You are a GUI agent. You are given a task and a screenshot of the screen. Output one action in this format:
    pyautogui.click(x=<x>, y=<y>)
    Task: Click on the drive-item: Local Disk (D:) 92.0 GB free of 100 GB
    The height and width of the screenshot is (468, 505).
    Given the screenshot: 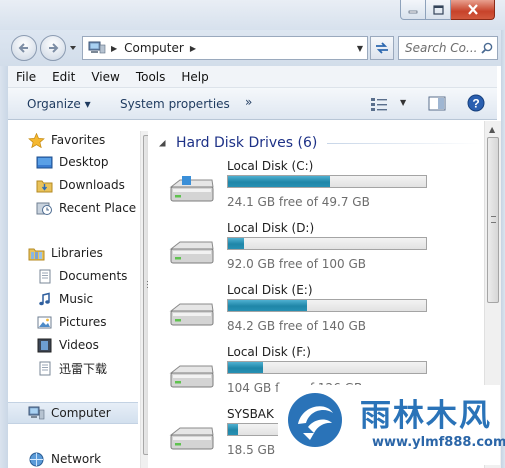 What is the action you would take?
    pyautogui.click(x=322, y=250)
    